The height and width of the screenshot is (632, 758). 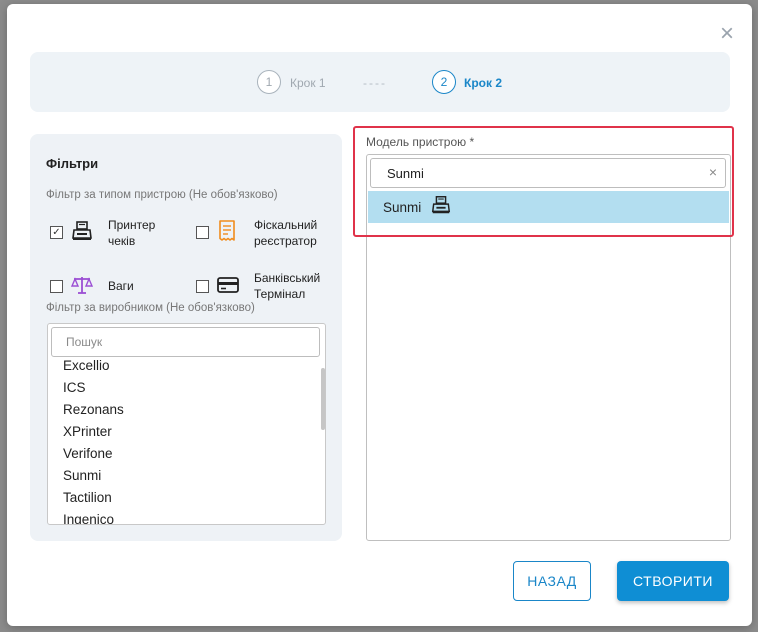 I want to click on manufacturer-item: Verifone, so click(x=88, y=453).